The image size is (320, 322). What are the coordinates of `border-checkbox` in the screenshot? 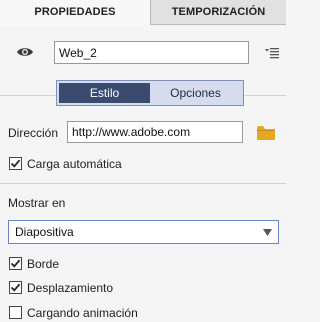 It's located at (15, 263).